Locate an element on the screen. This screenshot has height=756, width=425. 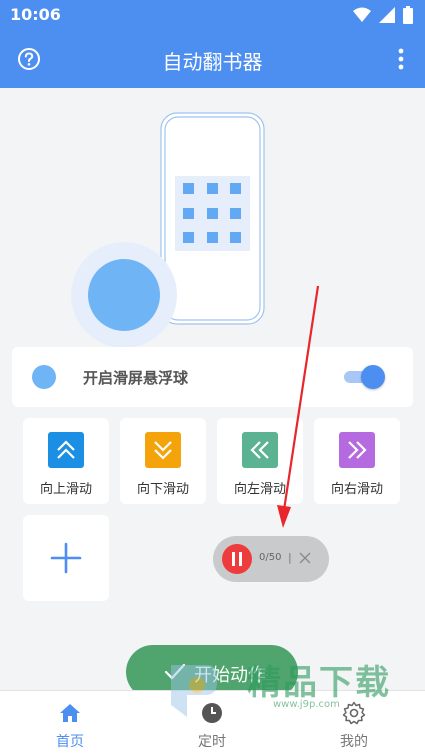
swipe-up-label: 向上滑动 is located at coordinates (65, 489).